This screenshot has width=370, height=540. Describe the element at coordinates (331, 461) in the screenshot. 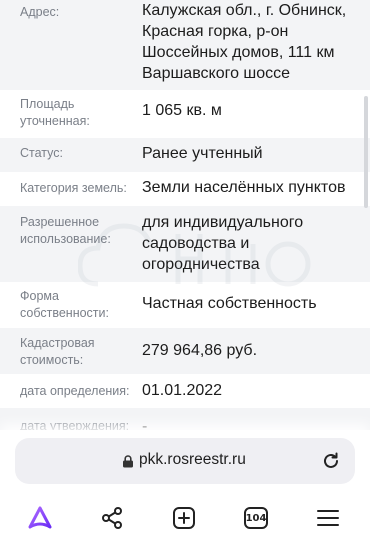

I see `reload-icon` at that location.